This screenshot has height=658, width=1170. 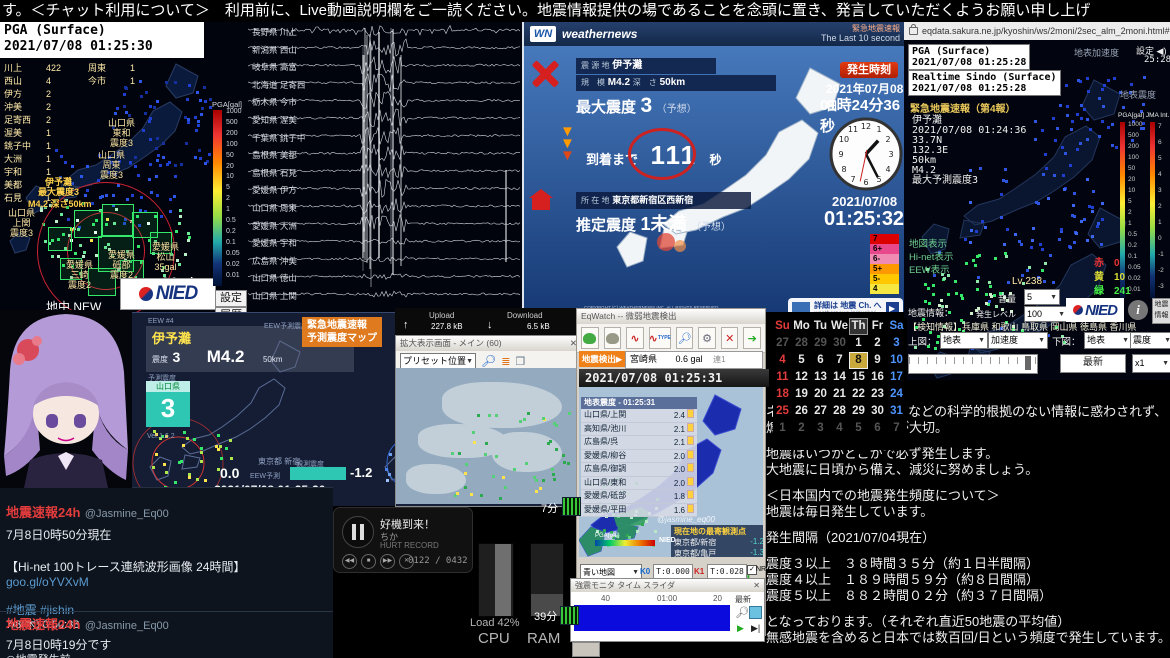 I want to click on close-red-icon: ✕, so click(x=729, y=338).